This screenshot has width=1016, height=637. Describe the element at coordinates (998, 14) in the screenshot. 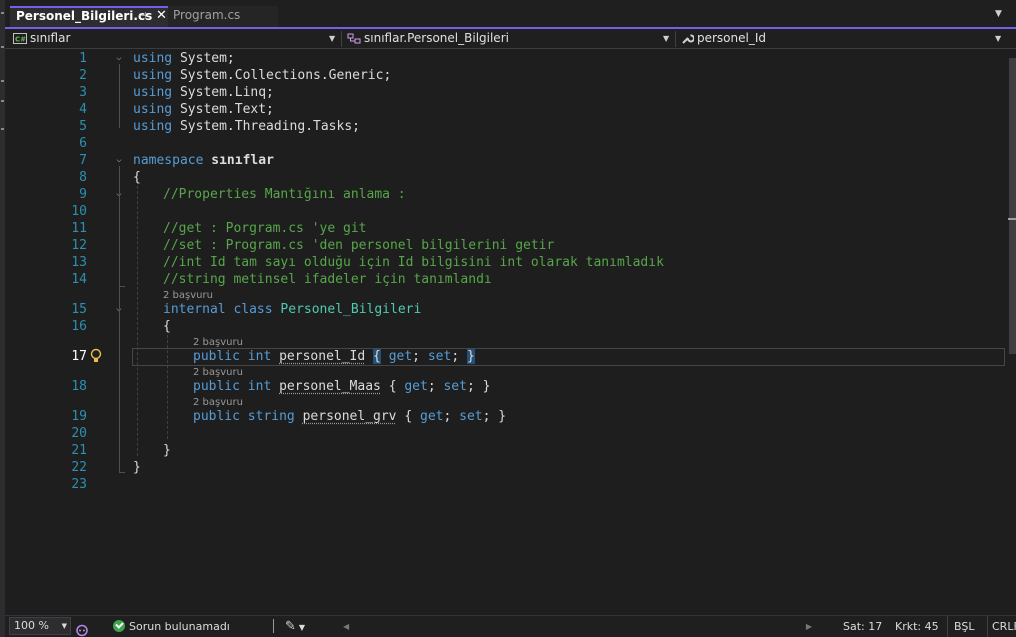

I see `tab-overflow-icon: ▼` at that location.